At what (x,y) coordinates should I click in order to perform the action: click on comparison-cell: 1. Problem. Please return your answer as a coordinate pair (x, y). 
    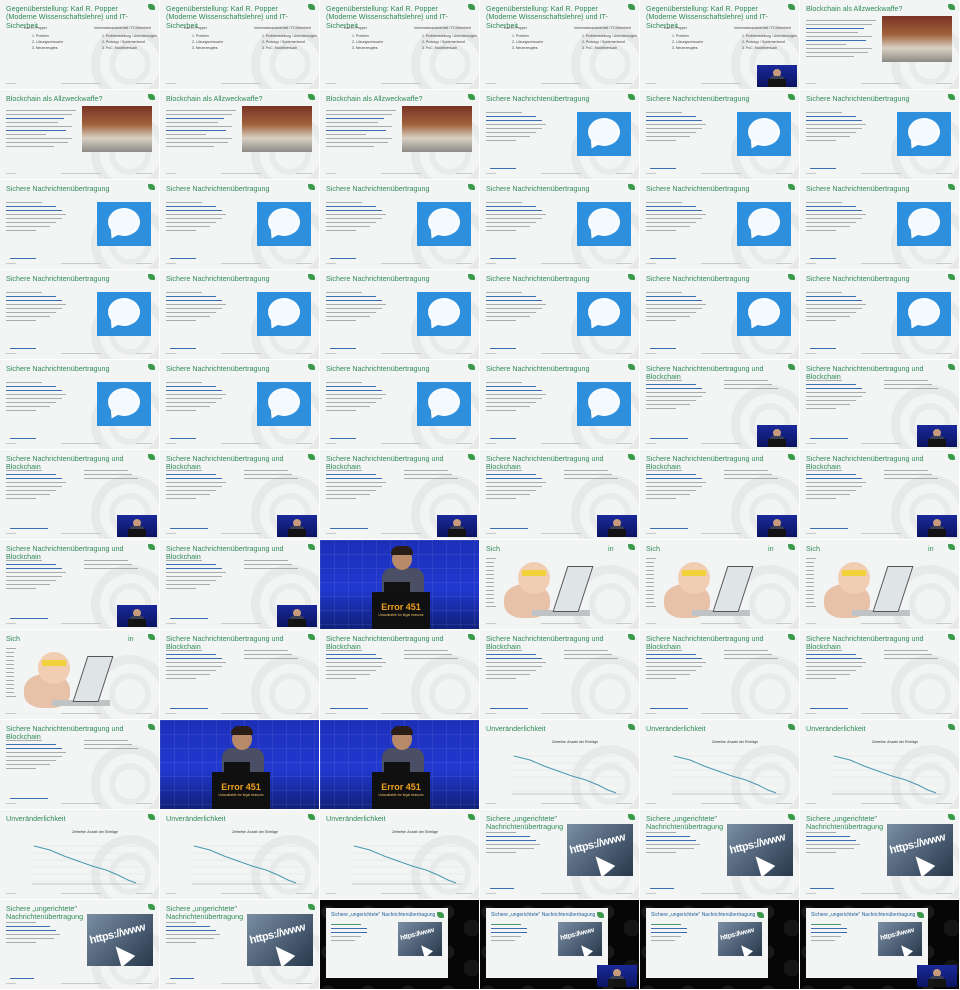
    Looking at the image, I should click on (360, 36).